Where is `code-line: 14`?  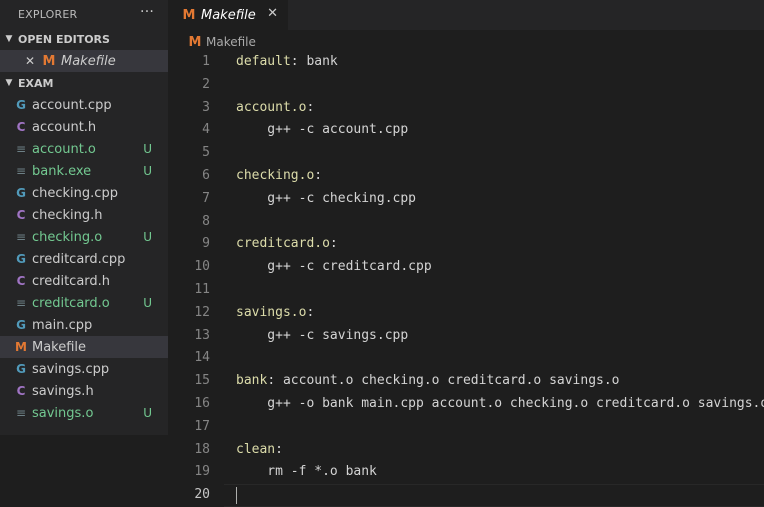
code-line: 14 is located at coordinates (466, 358).